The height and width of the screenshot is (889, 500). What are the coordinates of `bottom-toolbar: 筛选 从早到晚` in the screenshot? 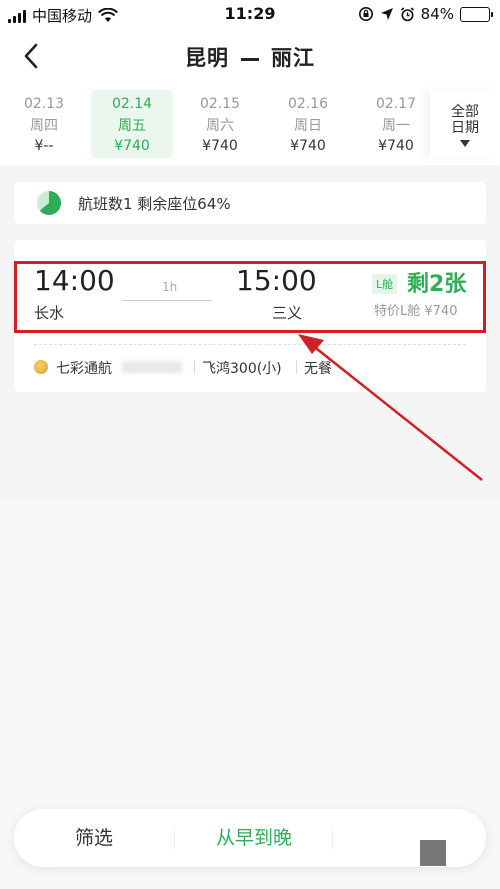 It's located at (250, 838).